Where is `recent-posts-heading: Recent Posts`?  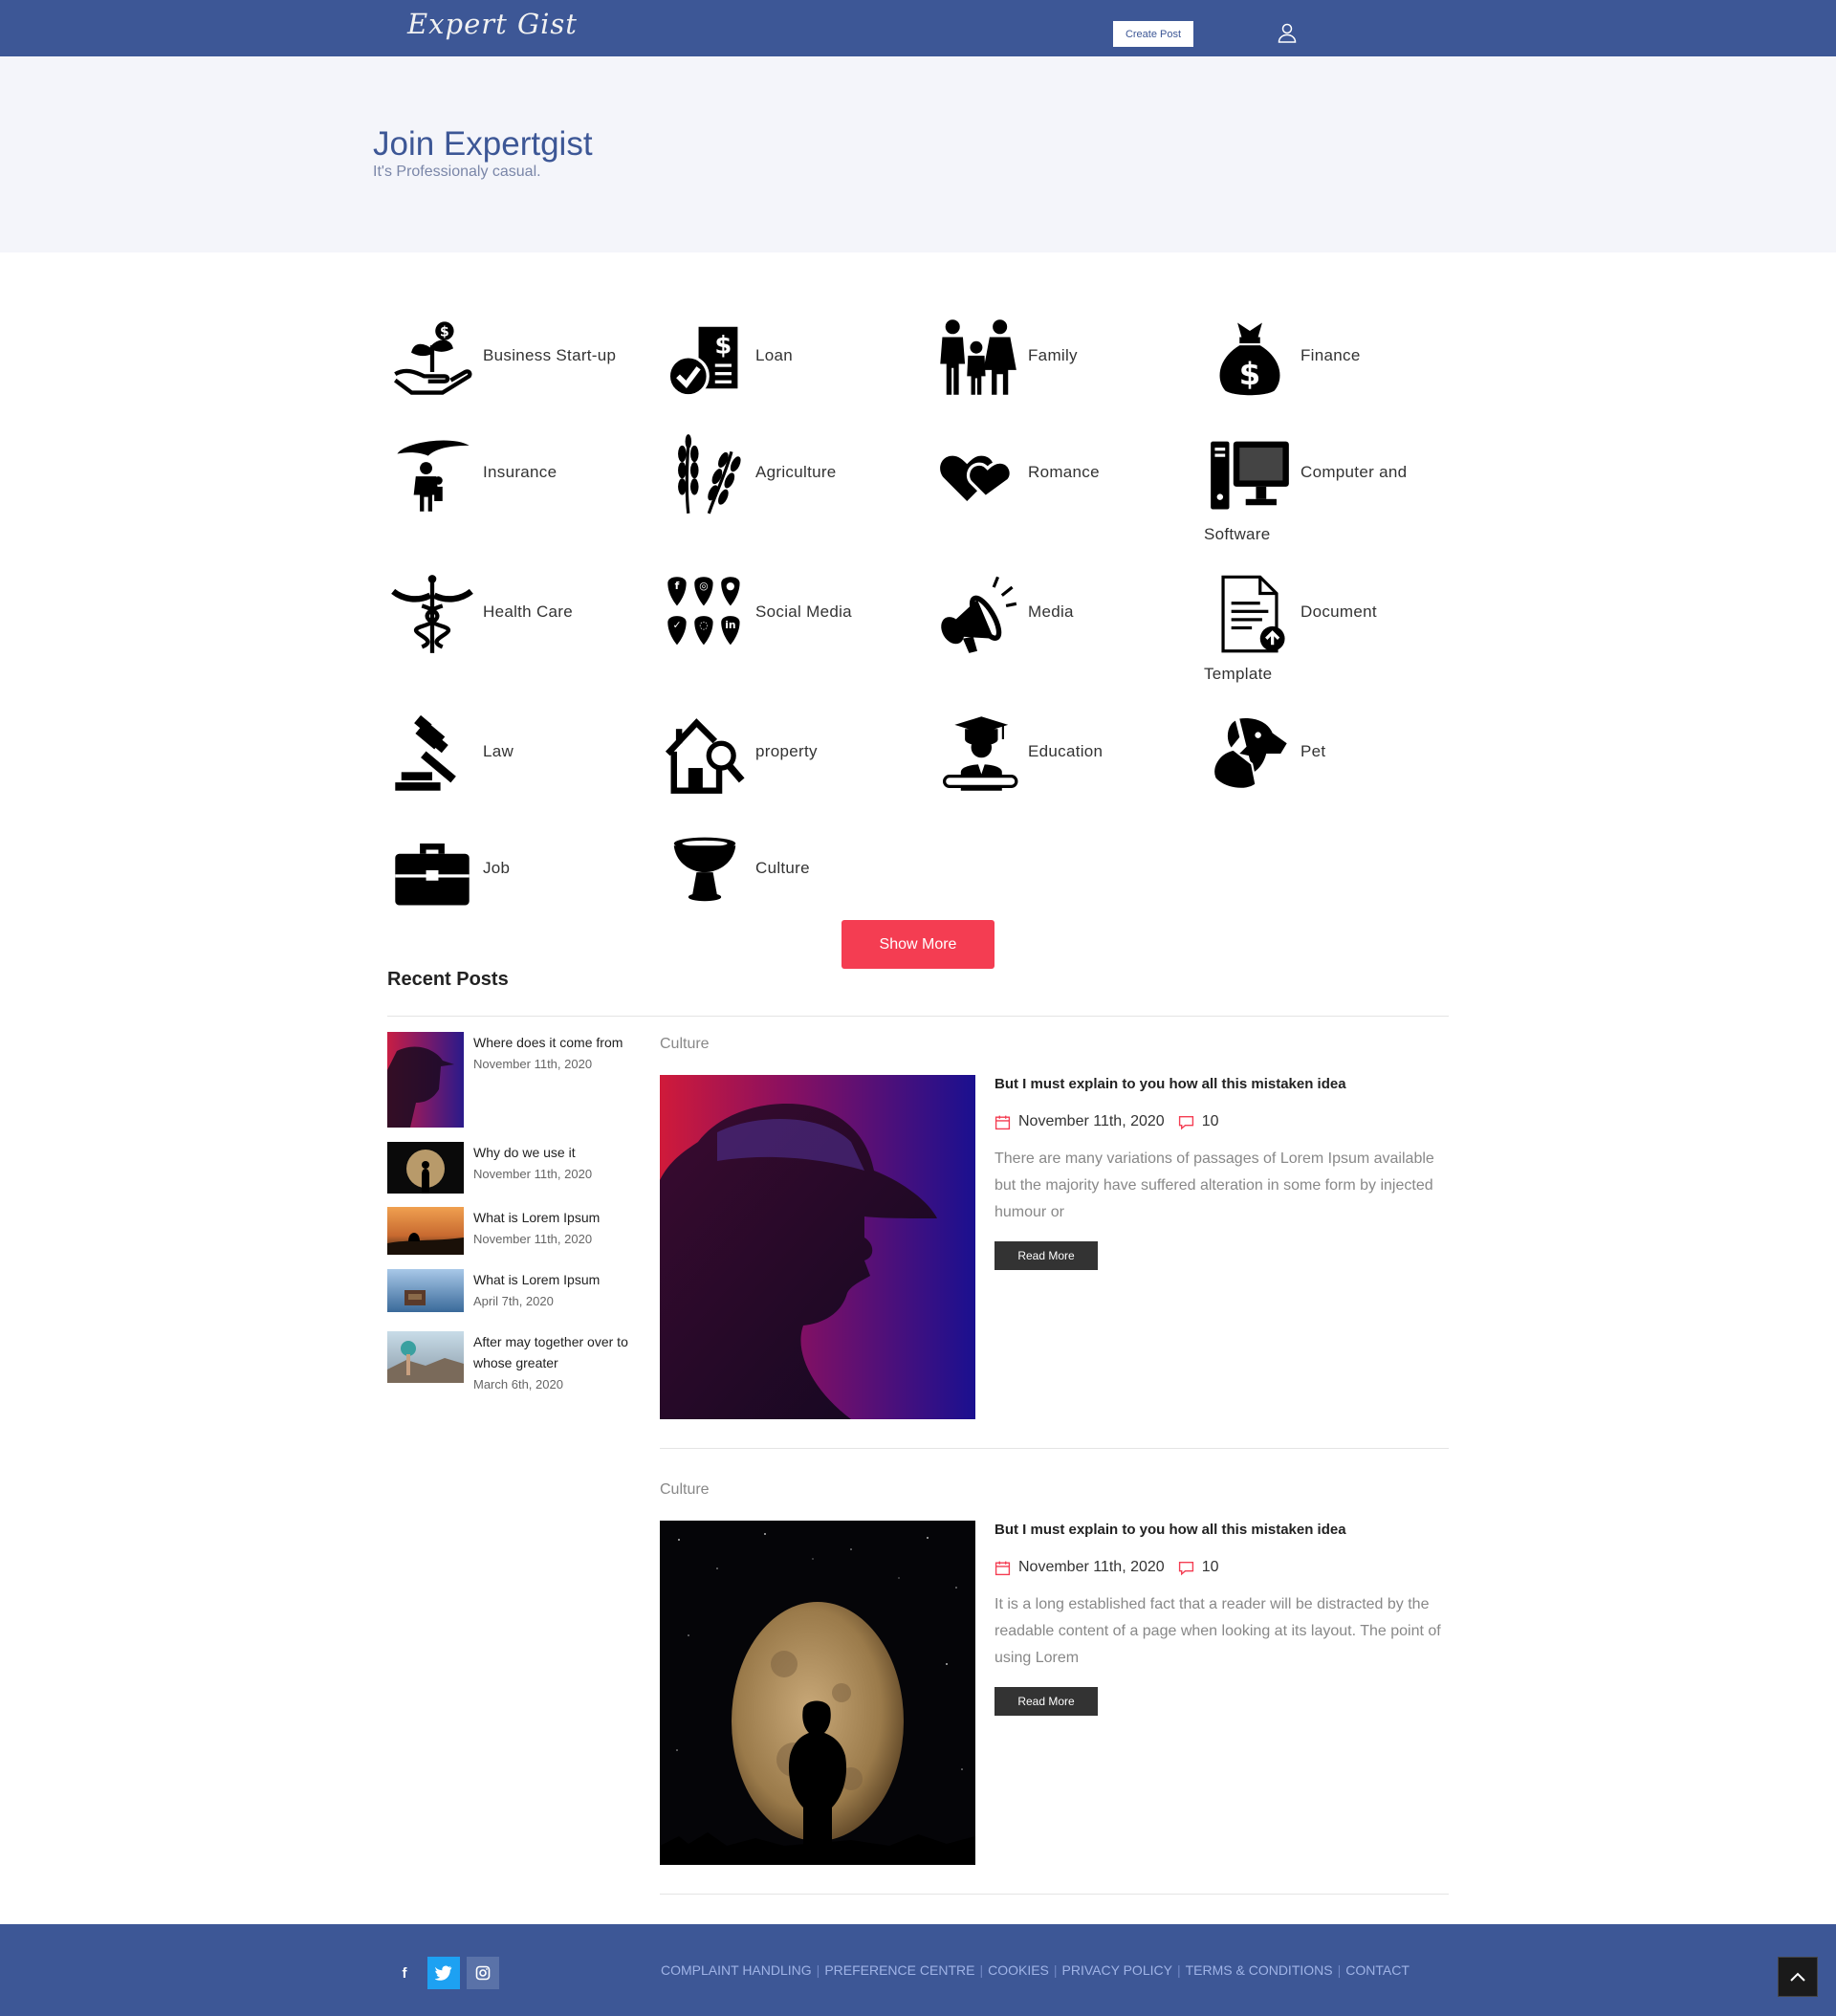
recent-posts-heading: Recent Posts is located at coordinates (448, 979).